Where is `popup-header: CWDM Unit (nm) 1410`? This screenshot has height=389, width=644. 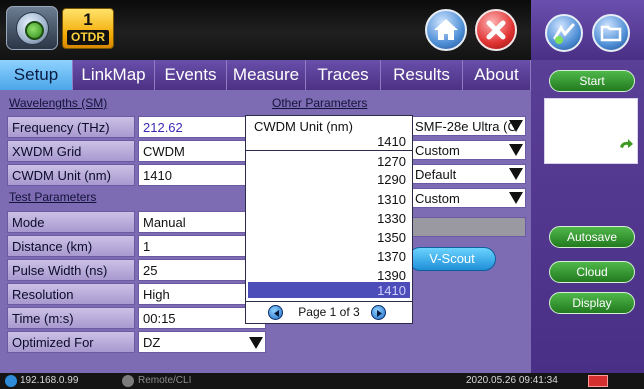 popup-header: CWDM Unit (nm) 1410 is located at coordinates (329, 133).